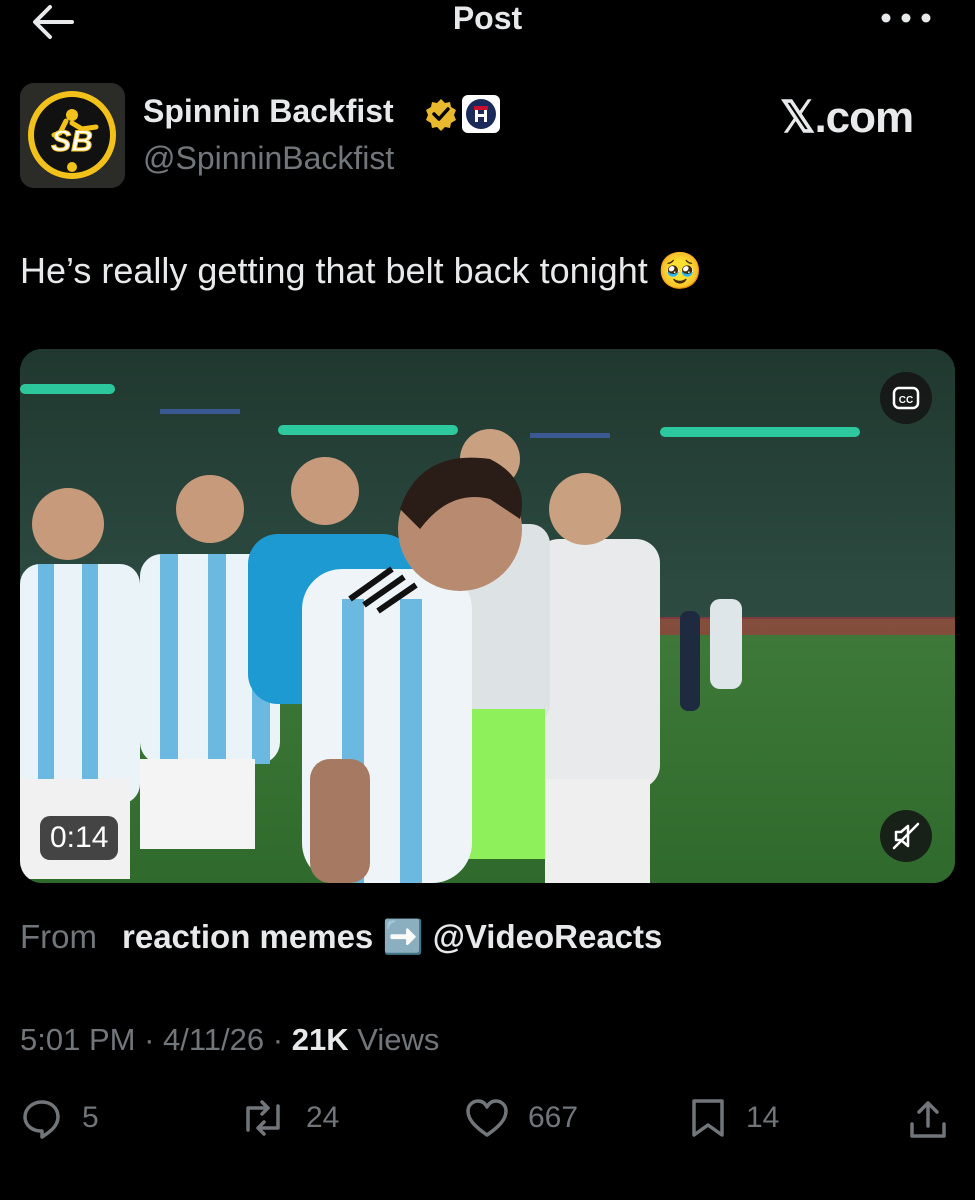 This screenshot has width=975, height=1200. Describe the element at coordinates (78, 1039) in the screenshot. I see `post-time: 5:01 PM` at that location.